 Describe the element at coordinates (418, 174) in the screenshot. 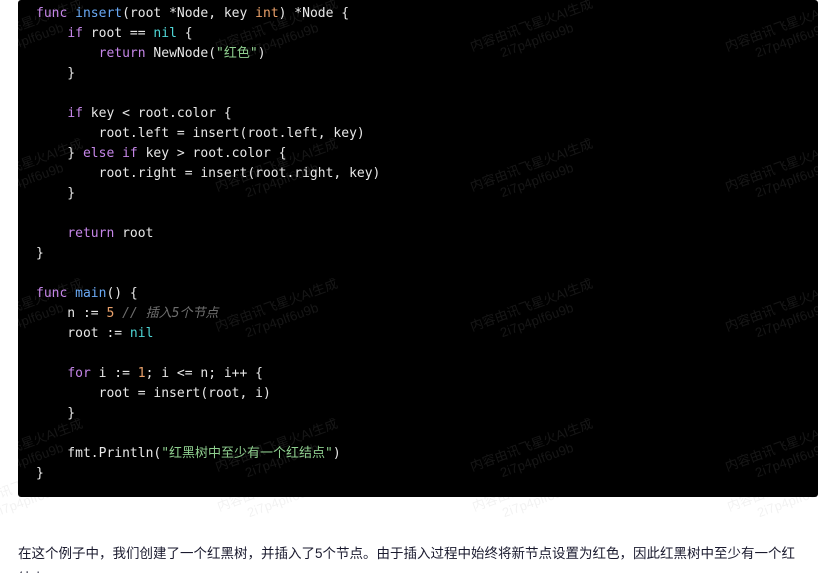

I see `code-line: root.right = insert(root.right, key)` at that location.